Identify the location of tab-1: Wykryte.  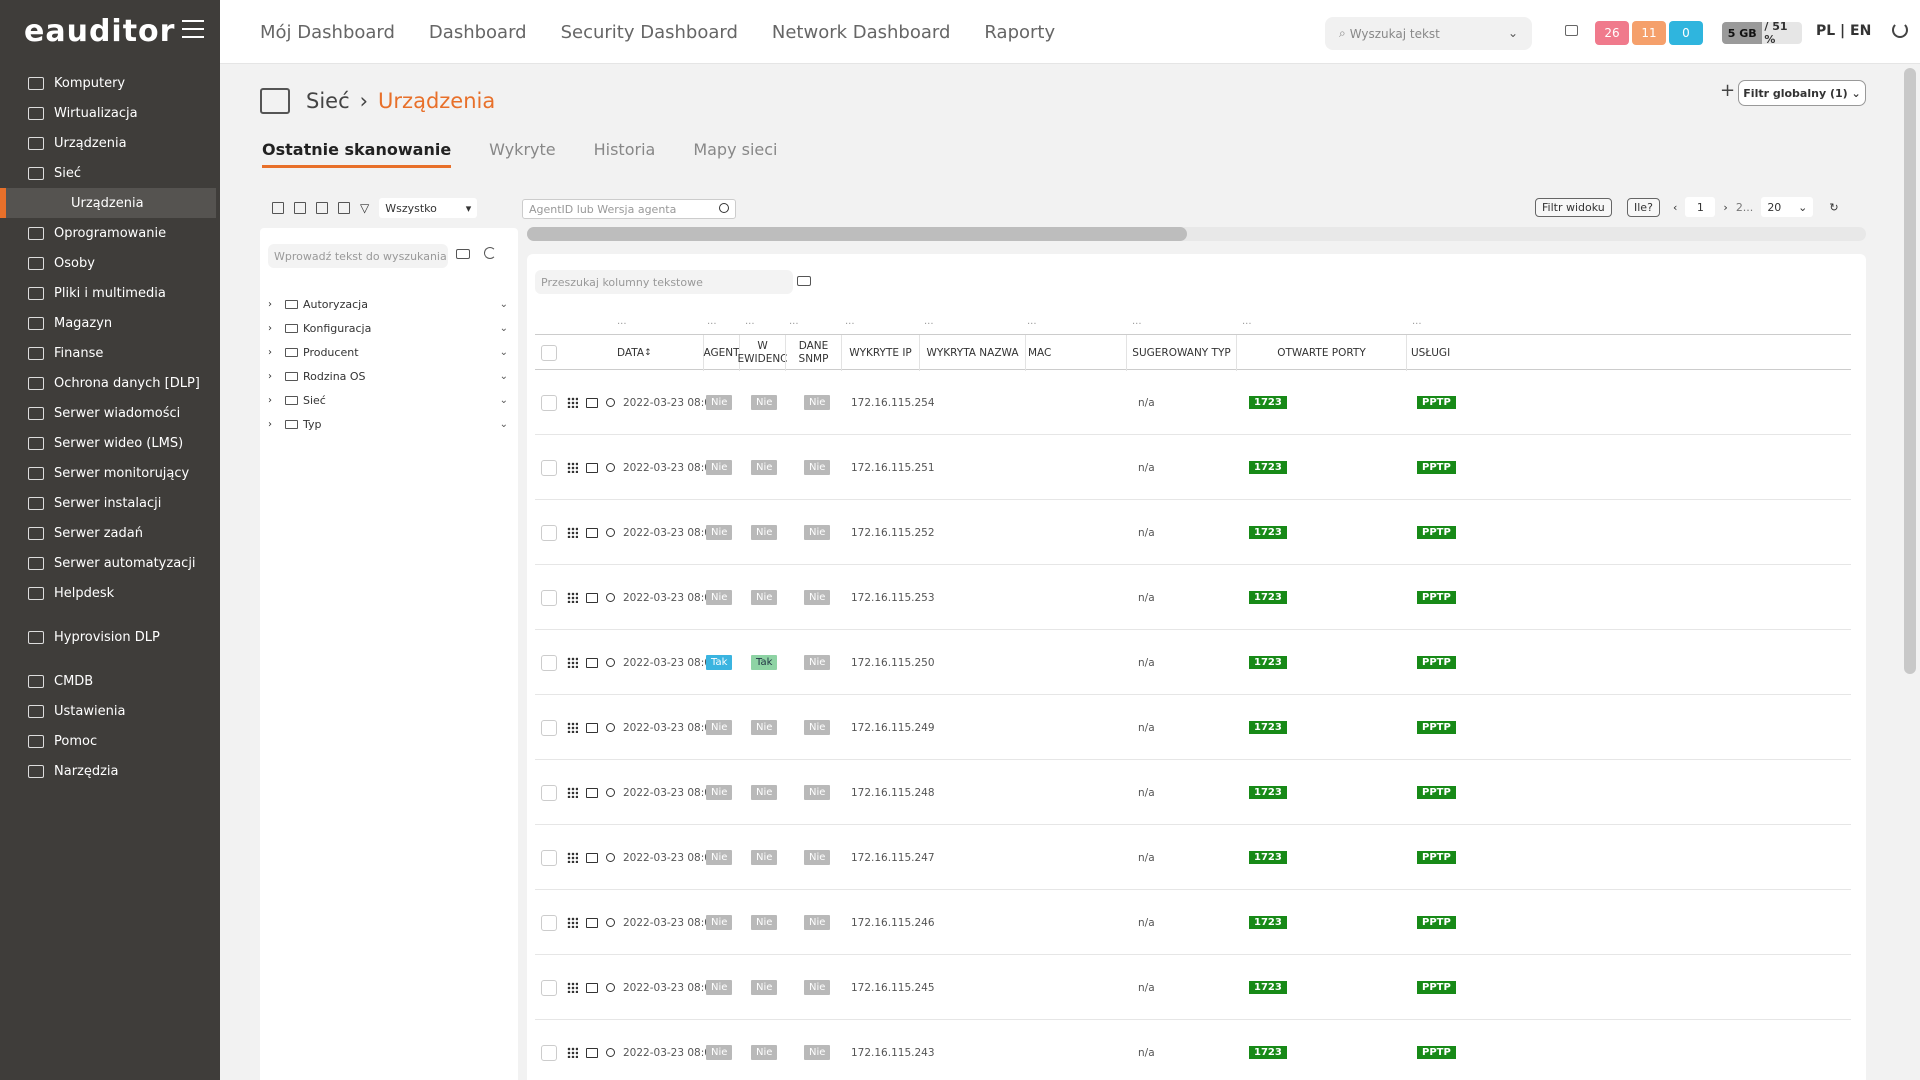
(522, 154).